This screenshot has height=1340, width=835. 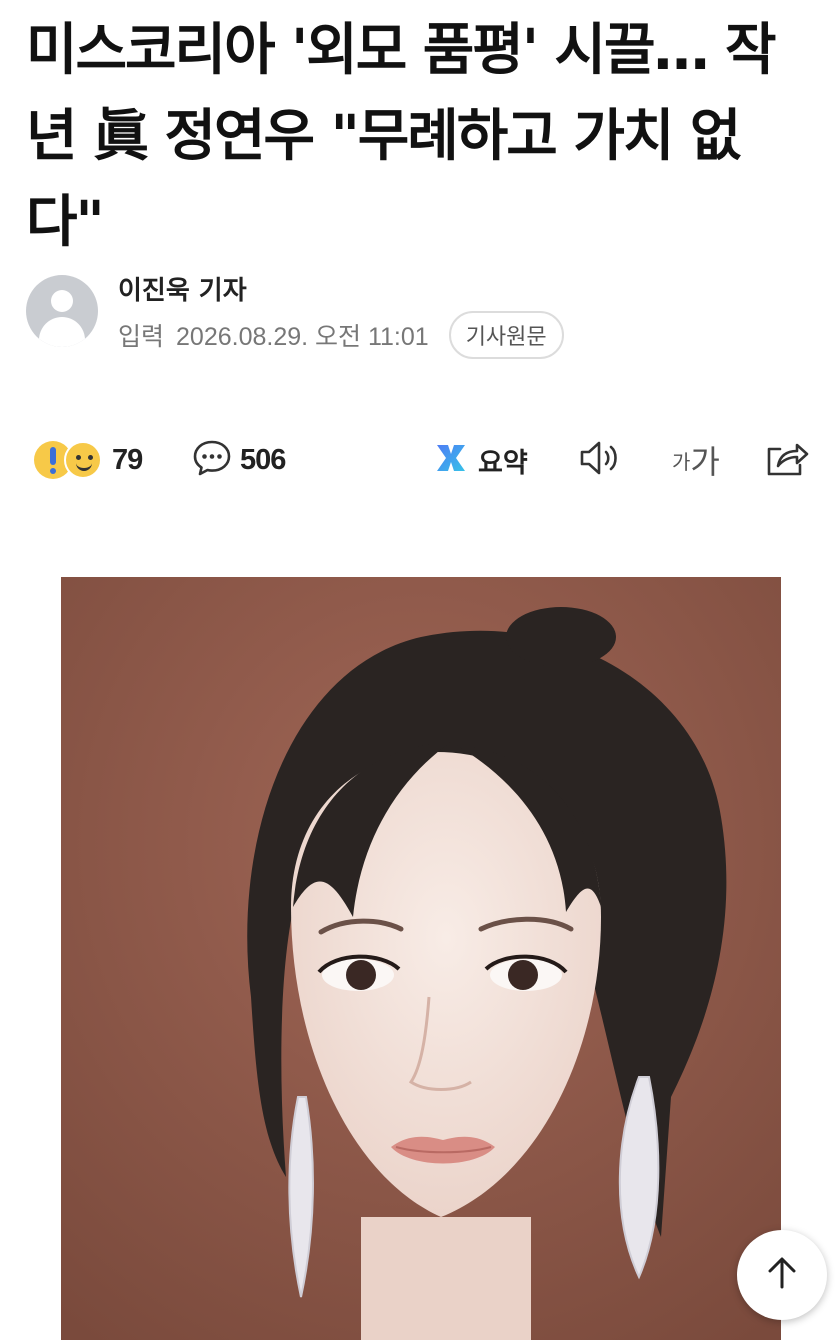 What do you see at coordinates (681, 461) in the screenshot?
I see `font-size-small-glyph: 가` at bounding box center [681, 461].